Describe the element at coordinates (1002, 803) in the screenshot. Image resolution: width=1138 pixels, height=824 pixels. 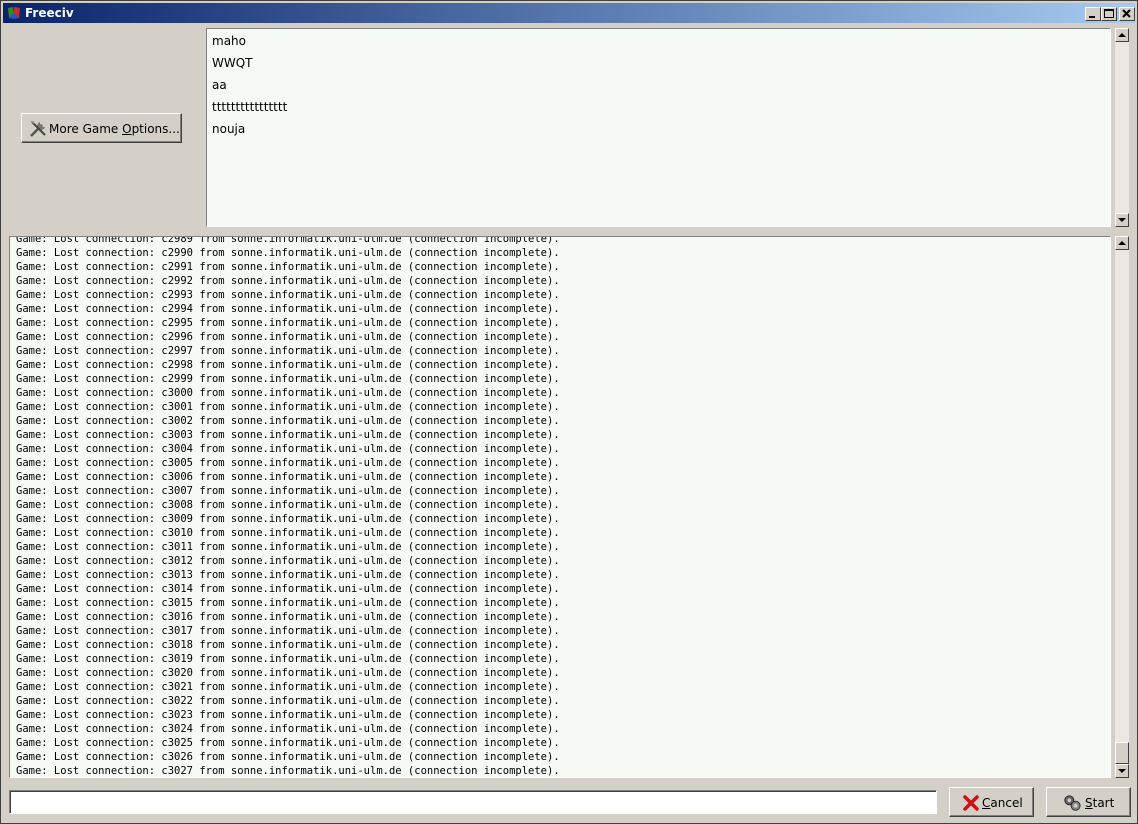
I see `cancel-label: Cancel` at that location.